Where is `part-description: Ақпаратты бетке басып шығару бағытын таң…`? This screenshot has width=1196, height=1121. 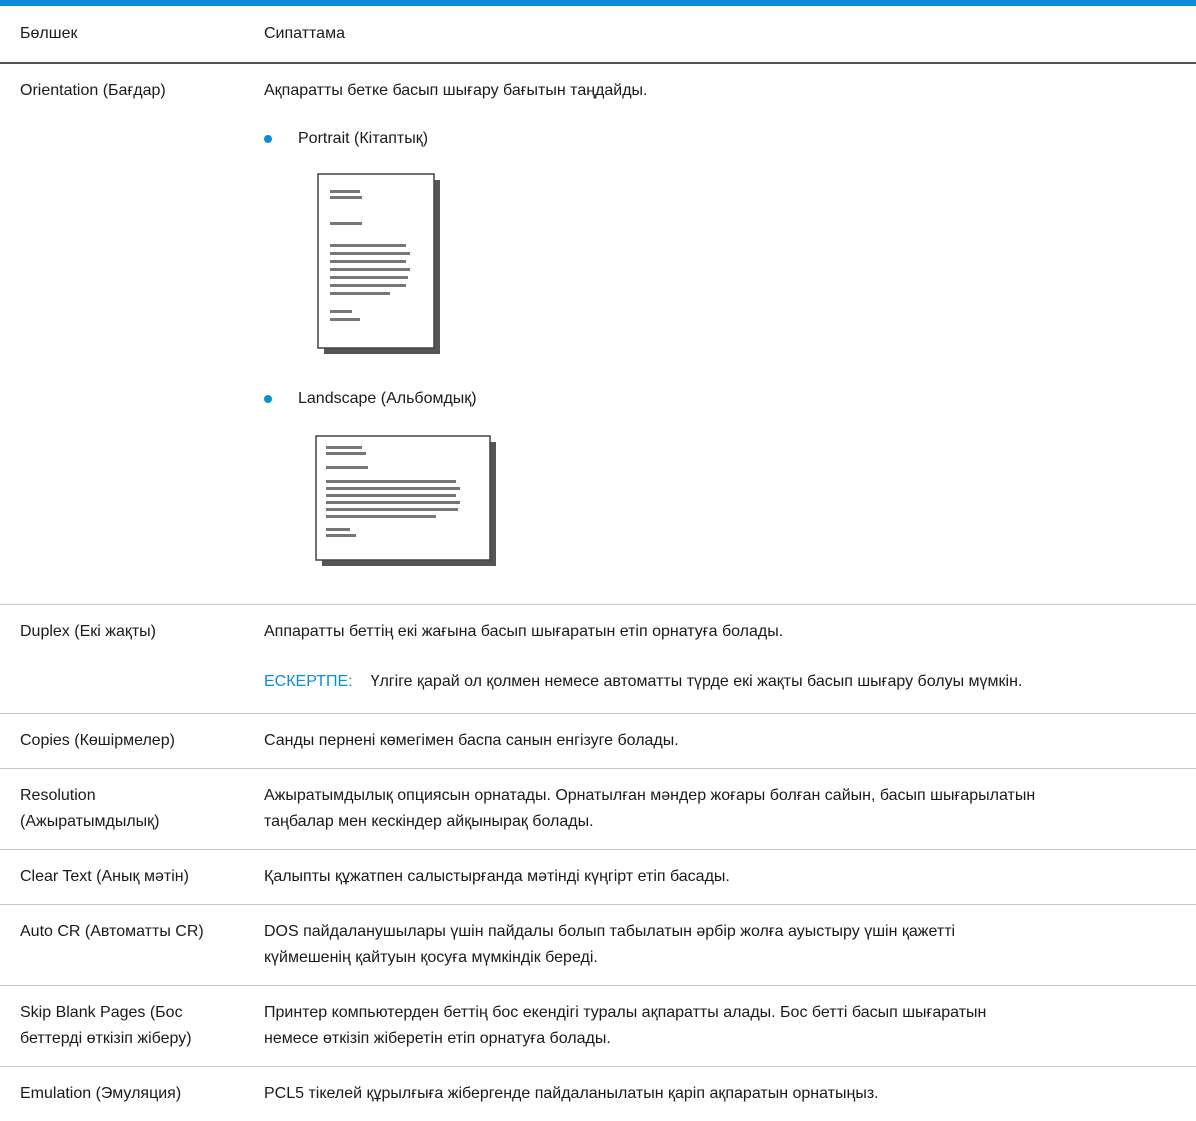
part-description: Ақпаратты бетке басып шығару бағытын таң… is located at coordinates (456, 90).